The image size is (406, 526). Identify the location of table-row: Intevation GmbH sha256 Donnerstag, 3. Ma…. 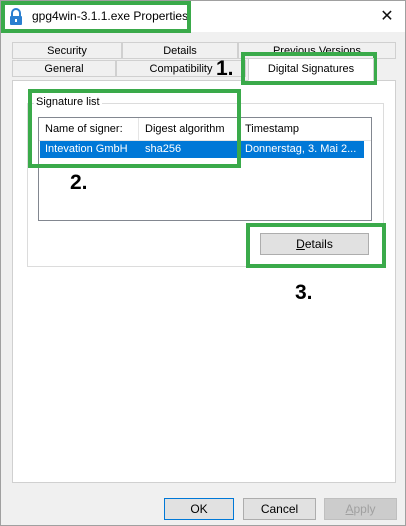
(202, 149).